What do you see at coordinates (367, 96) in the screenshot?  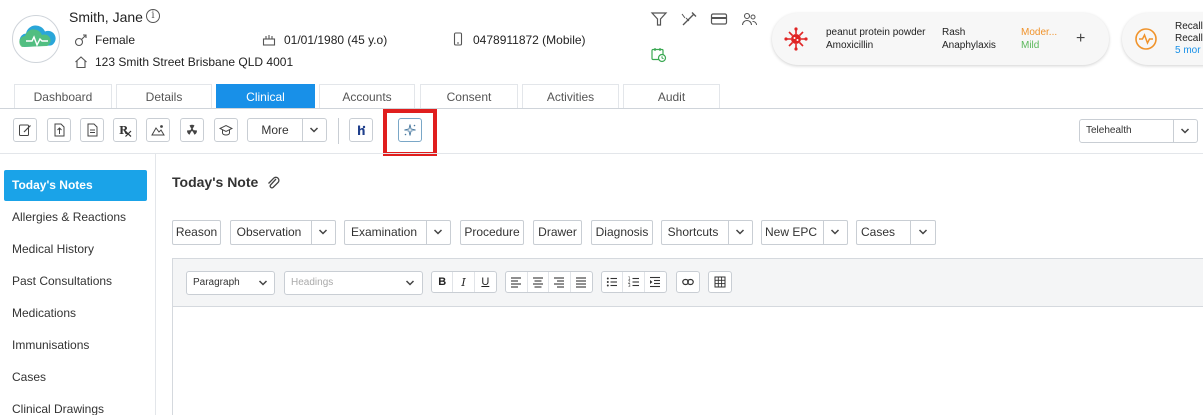 I see `tab-accounts: Accounts` at bounding box center [367, 96].